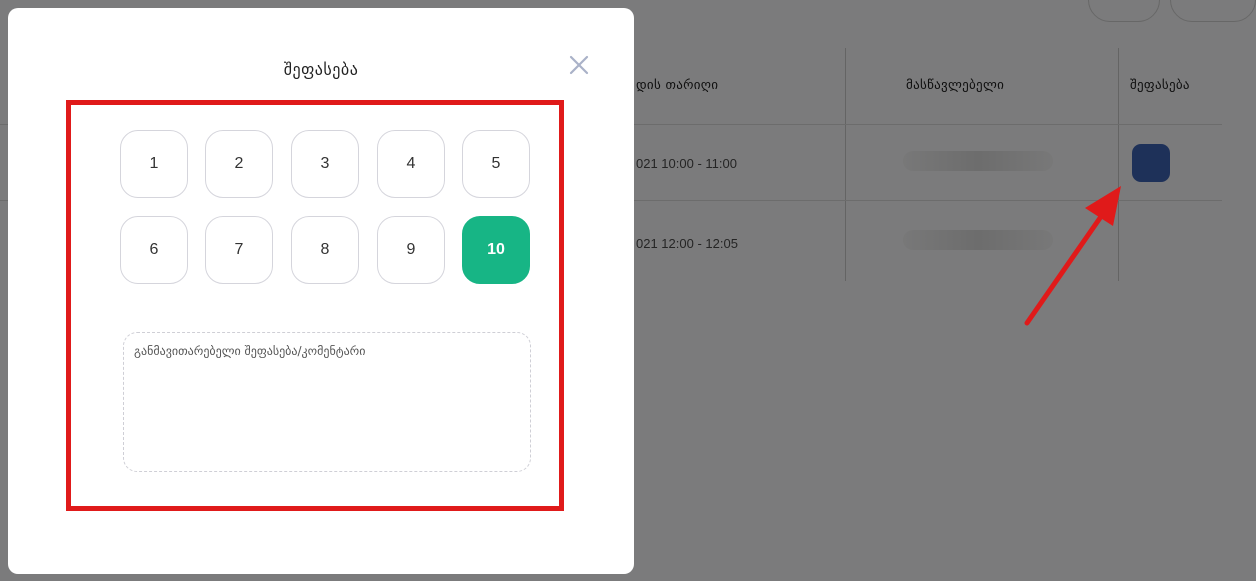  What do you see at coordinates (239, 250) in the screenshot?
I see `score-button-7: 7` at bounding box center [239, 250].